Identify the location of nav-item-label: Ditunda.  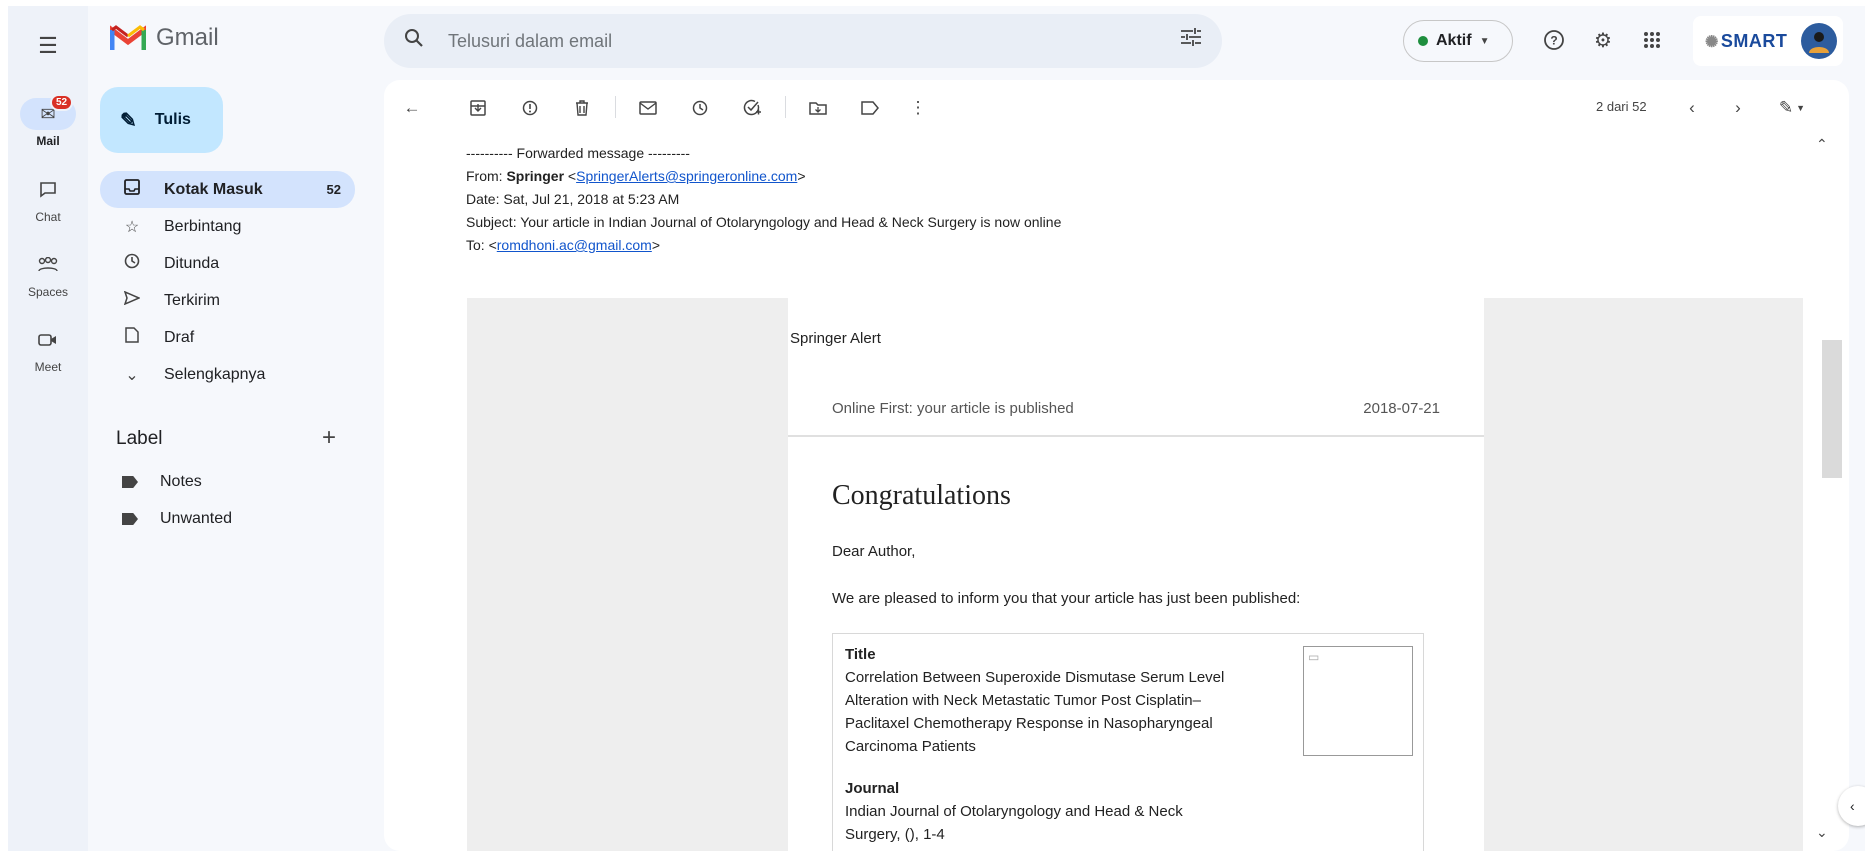
(192, 263).